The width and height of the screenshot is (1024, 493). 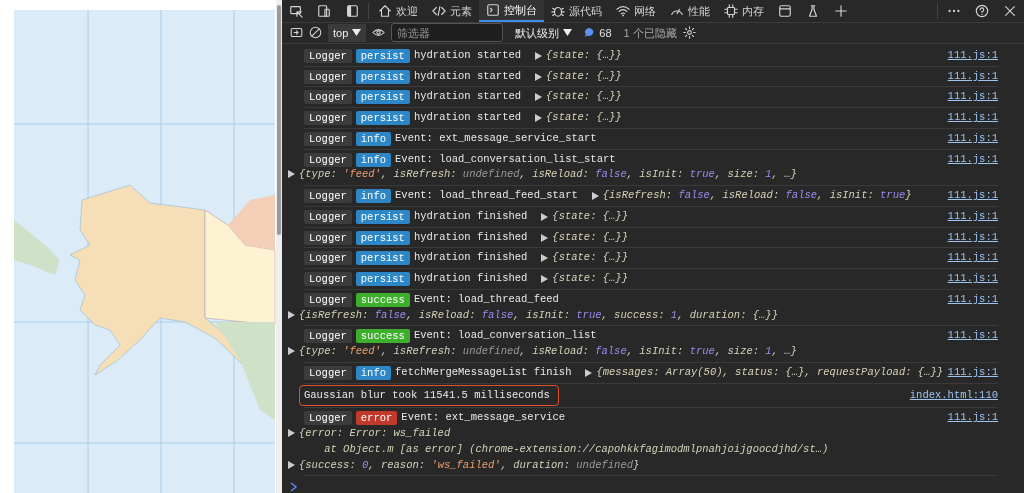 I want to click on log-message: Event: load_thread_feed, so click(x=486, y=299).